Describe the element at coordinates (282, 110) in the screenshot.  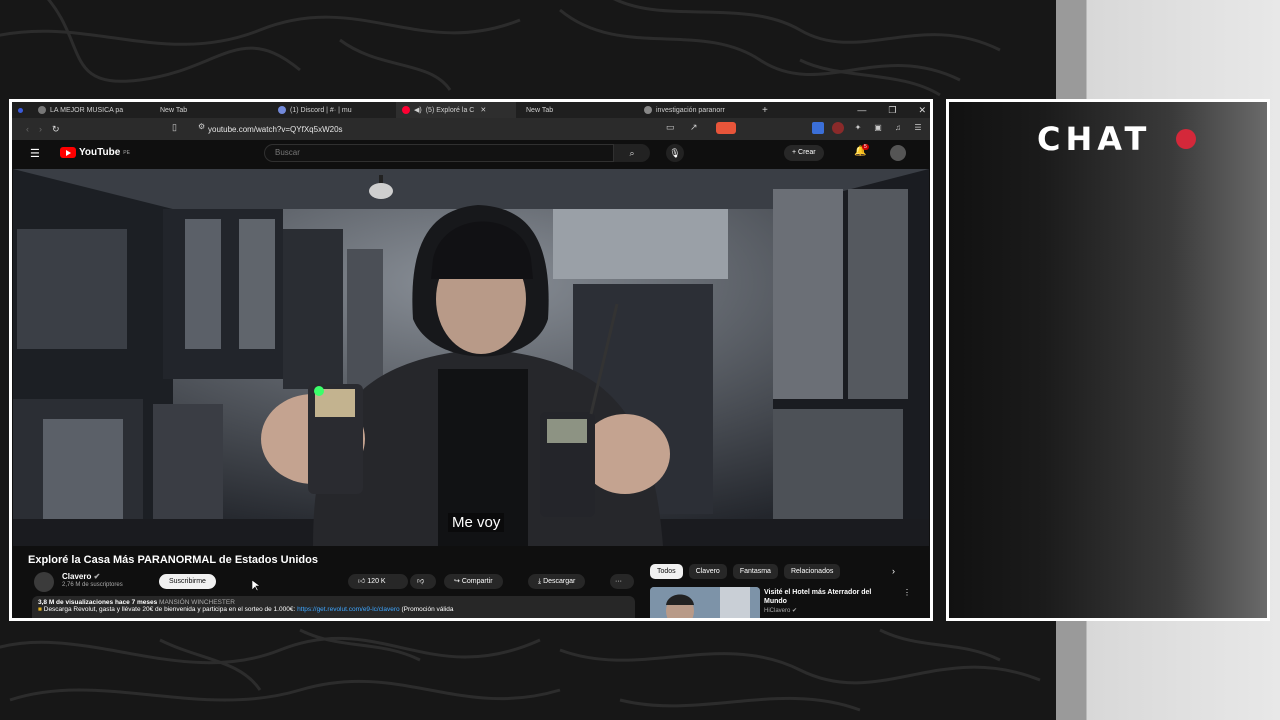
I see `discord-icon` at that location.